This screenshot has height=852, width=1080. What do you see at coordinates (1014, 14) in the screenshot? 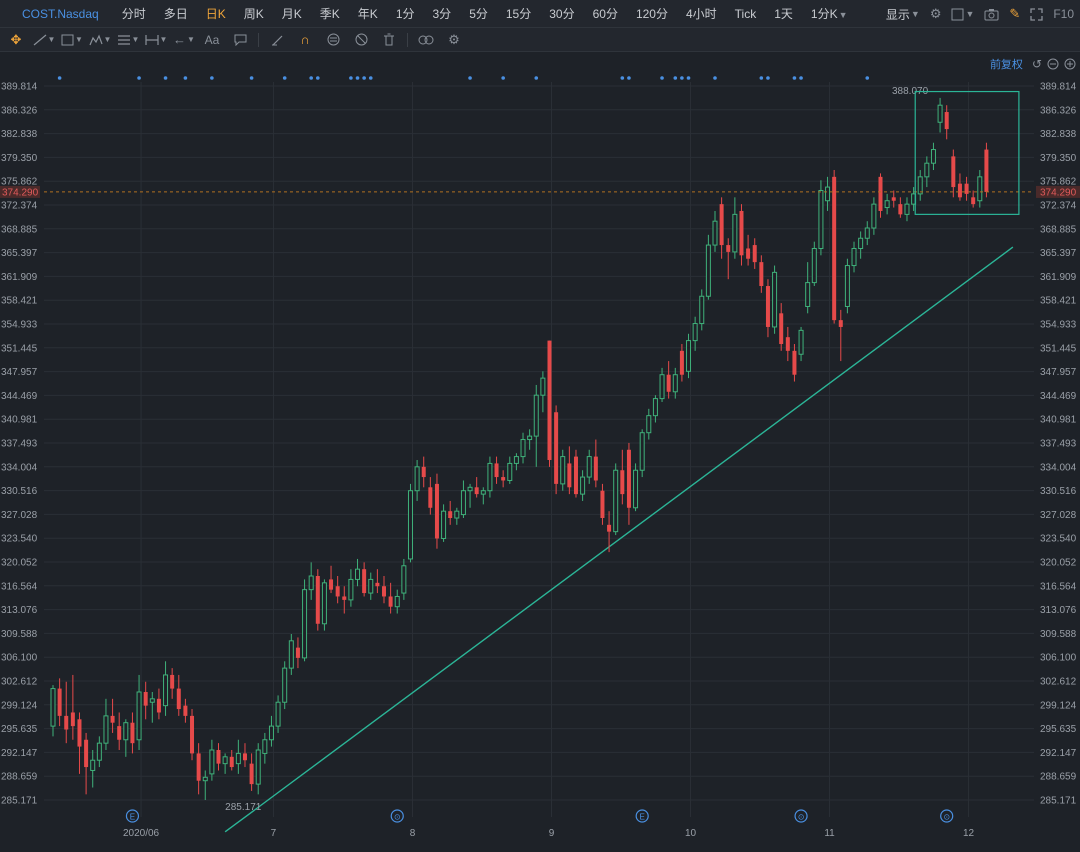
I see `pencil-icon: ✎` at bounding box center [1014, 14].